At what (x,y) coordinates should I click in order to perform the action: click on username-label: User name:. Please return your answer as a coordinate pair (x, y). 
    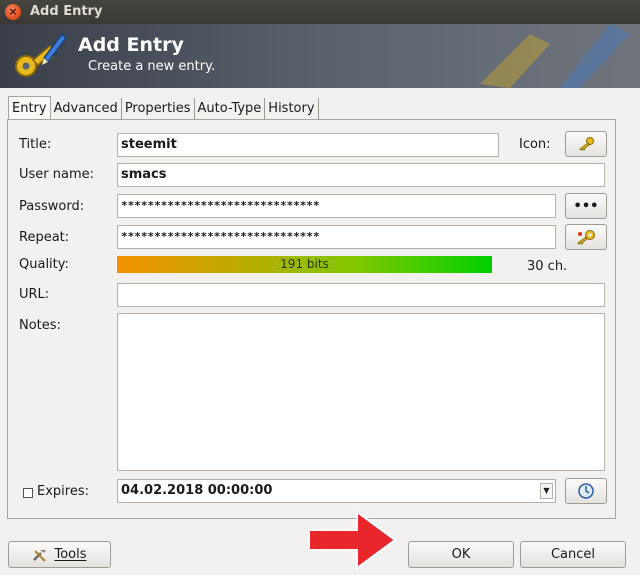
    Looking at the image, I should click on (57, 174).